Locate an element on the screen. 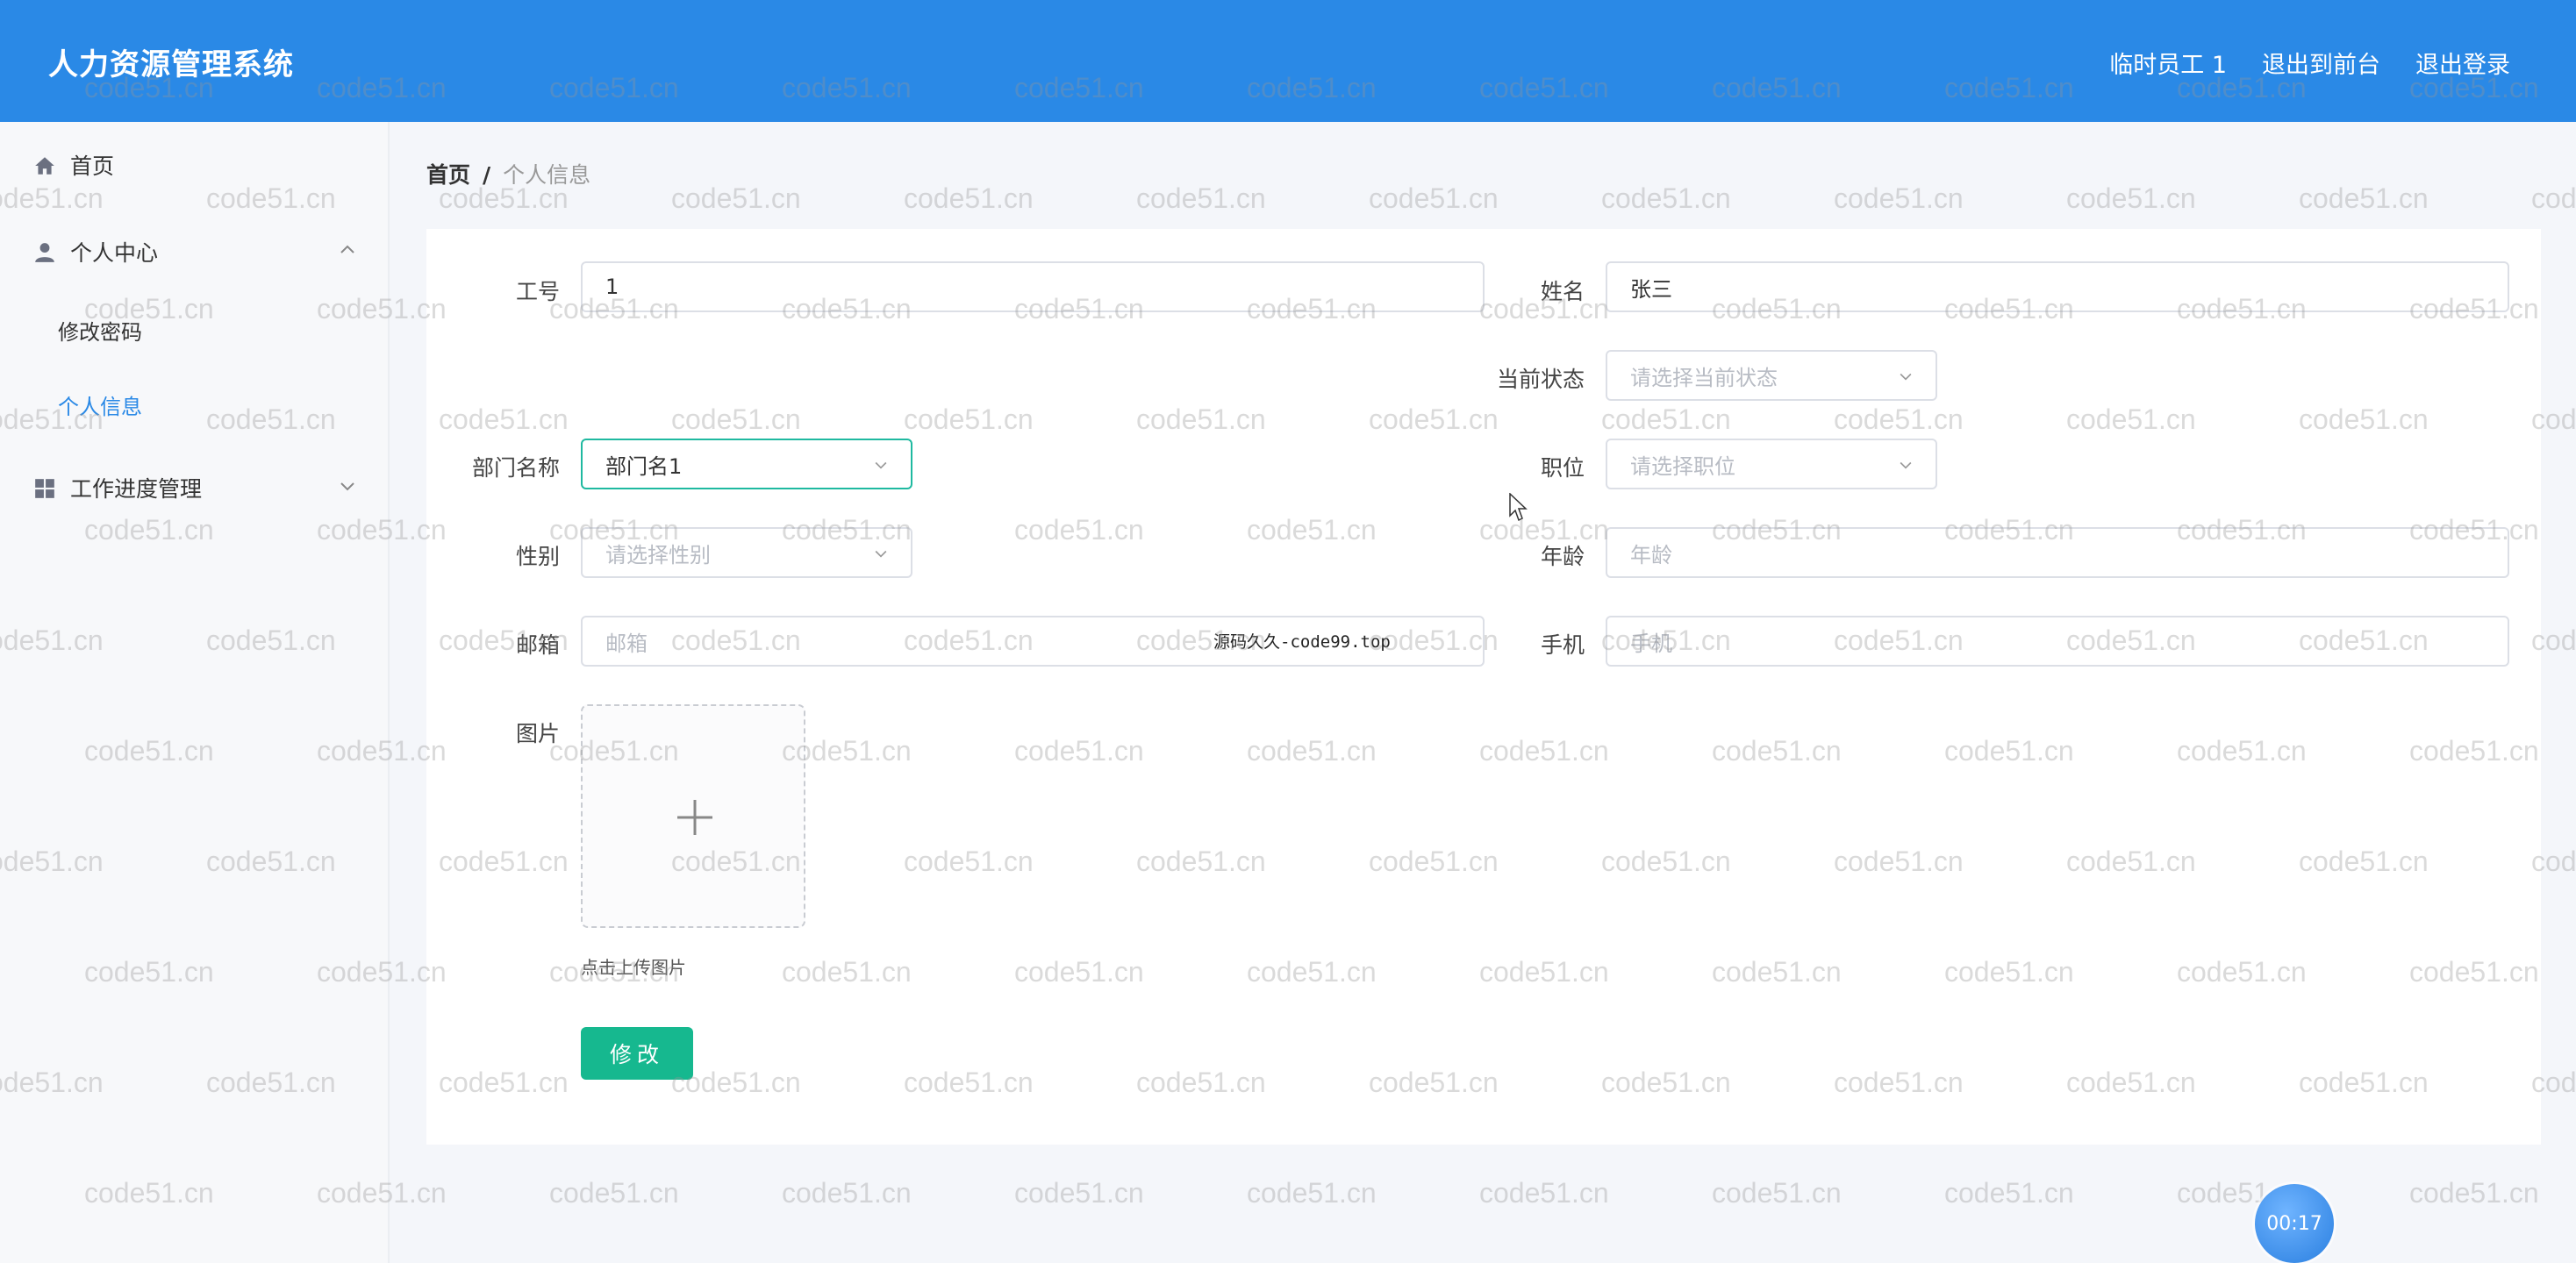  user-icon is located at coordinates (44, 253).